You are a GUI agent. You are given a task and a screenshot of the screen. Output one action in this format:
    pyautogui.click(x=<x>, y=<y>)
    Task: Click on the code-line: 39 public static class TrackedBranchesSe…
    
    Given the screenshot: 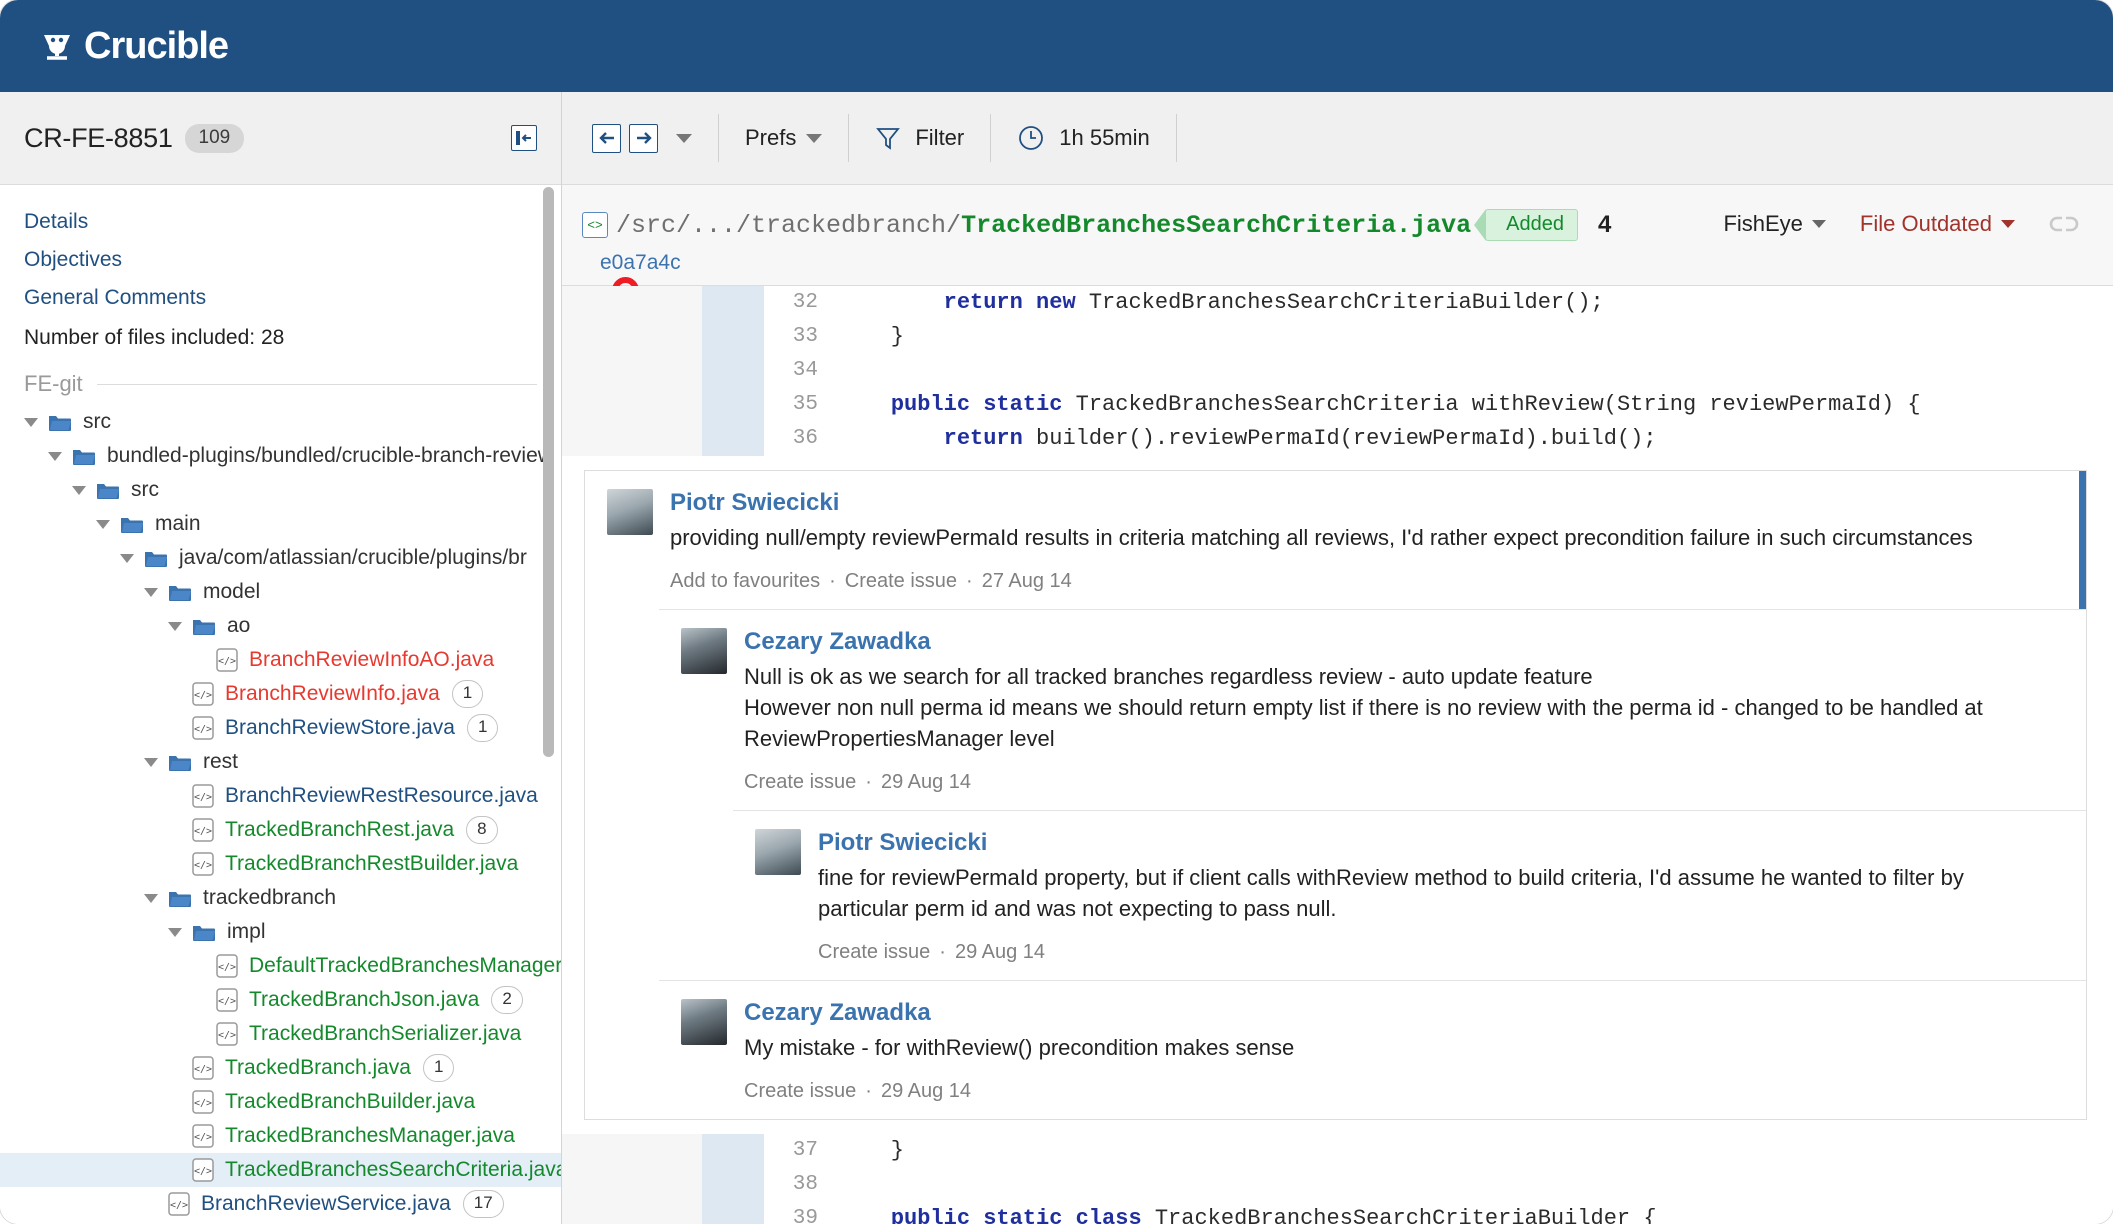 What is the action you would take?
    pyautogui.click(x=1438, y=1213)
    